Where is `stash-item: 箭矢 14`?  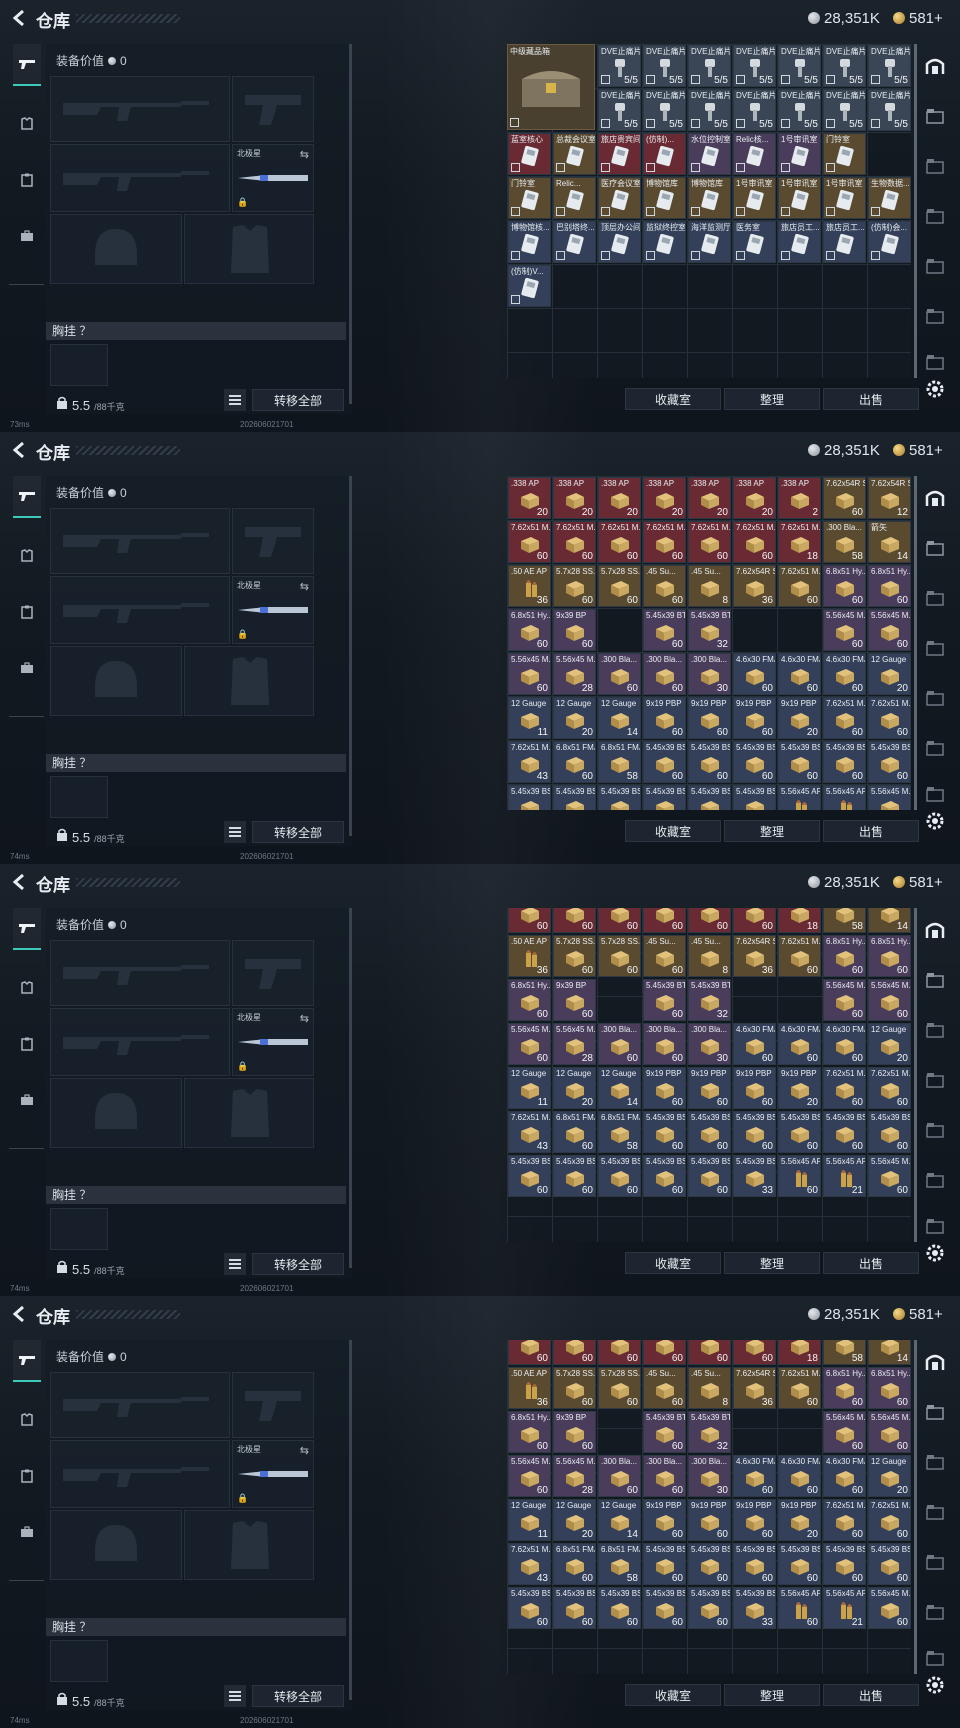 stash-item: 箭矢 14 is located at coordinates (889, 542).